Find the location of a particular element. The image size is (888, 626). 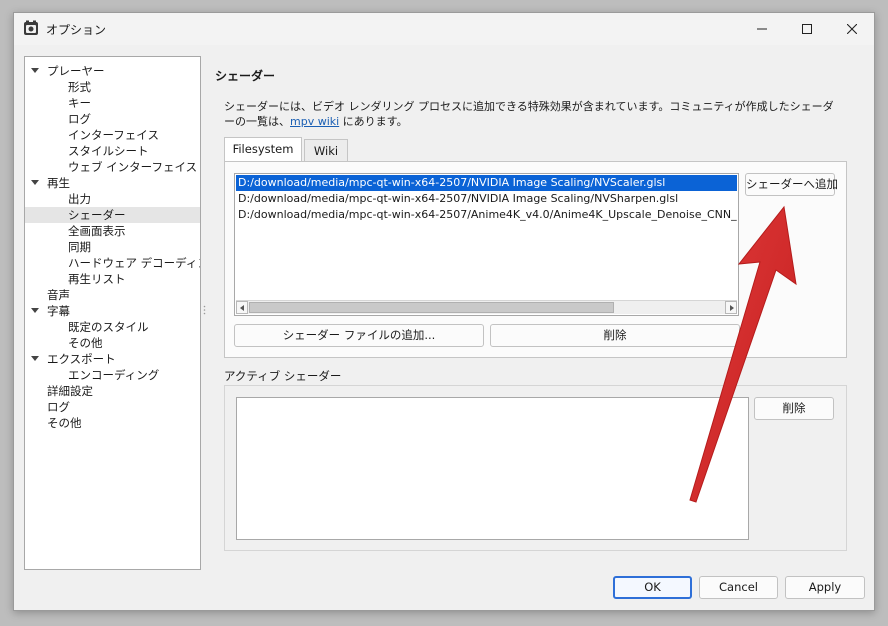

maximize-icon is located at coordinates (807, 29).